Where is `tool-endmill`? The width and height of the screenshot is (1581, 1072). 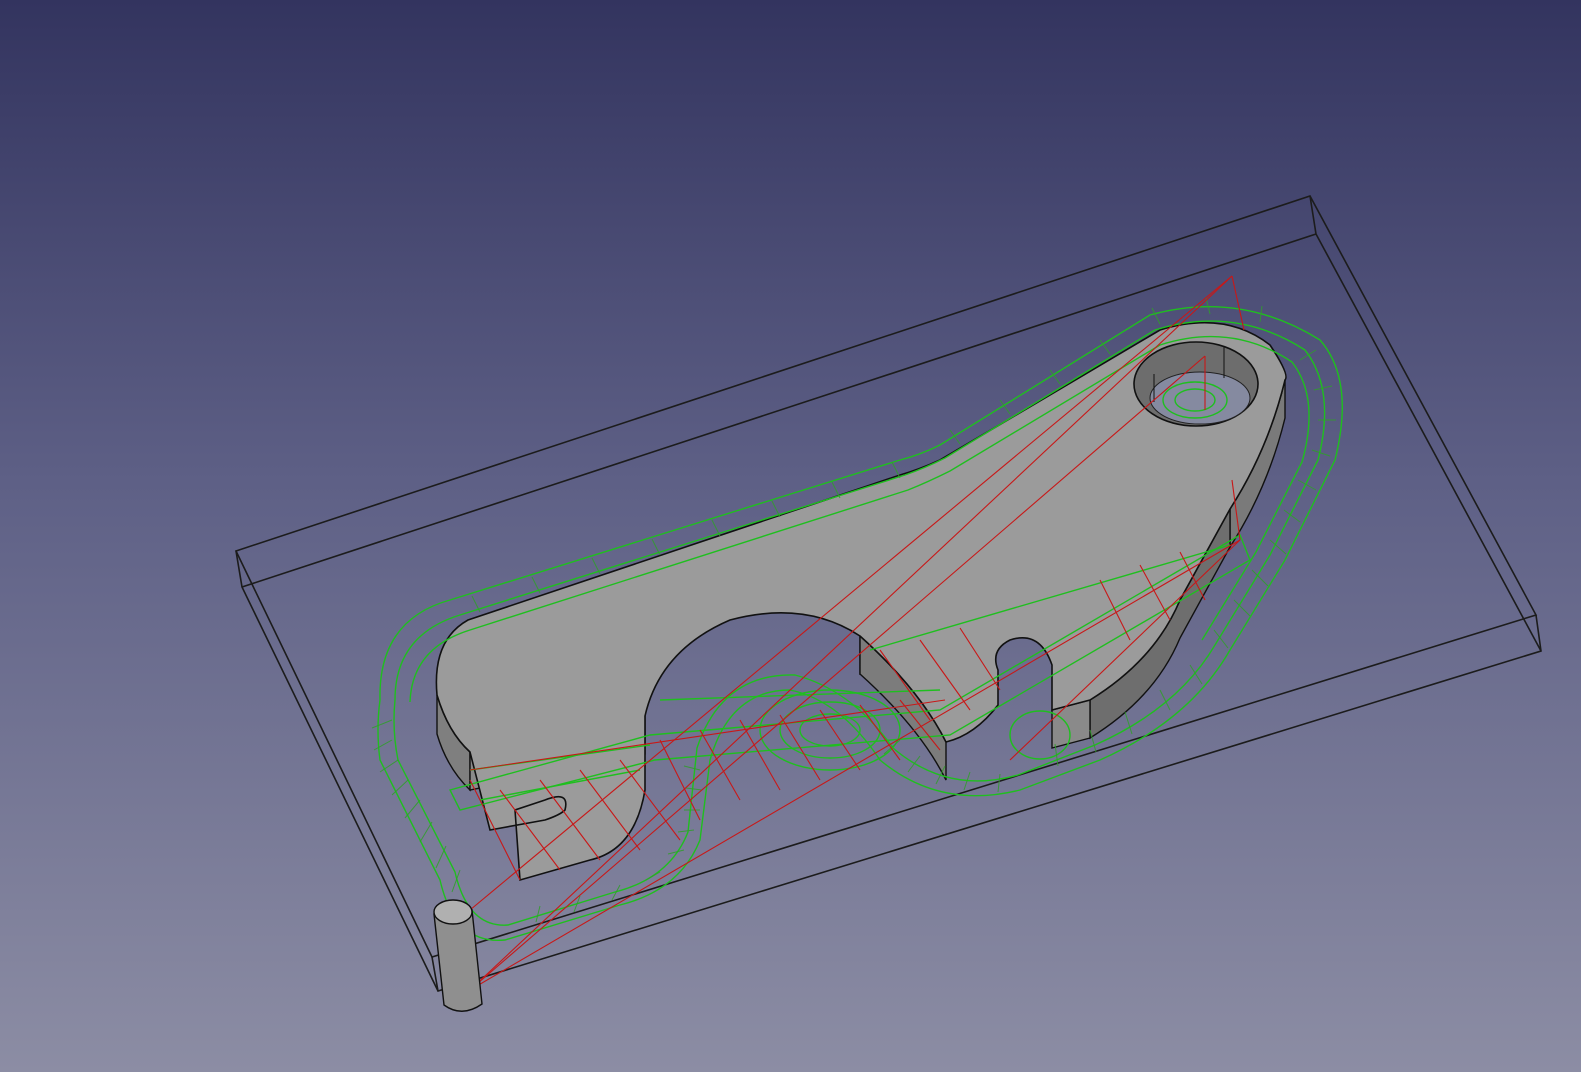
tool-endmill is located at coordinates (458, 955).